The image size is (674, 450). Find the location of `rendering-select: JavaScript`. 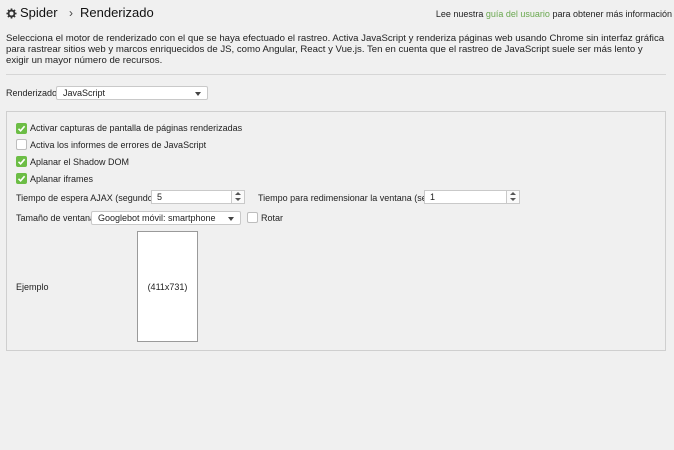

rendering-select: JavaScript is located at coordinates (132, 93).